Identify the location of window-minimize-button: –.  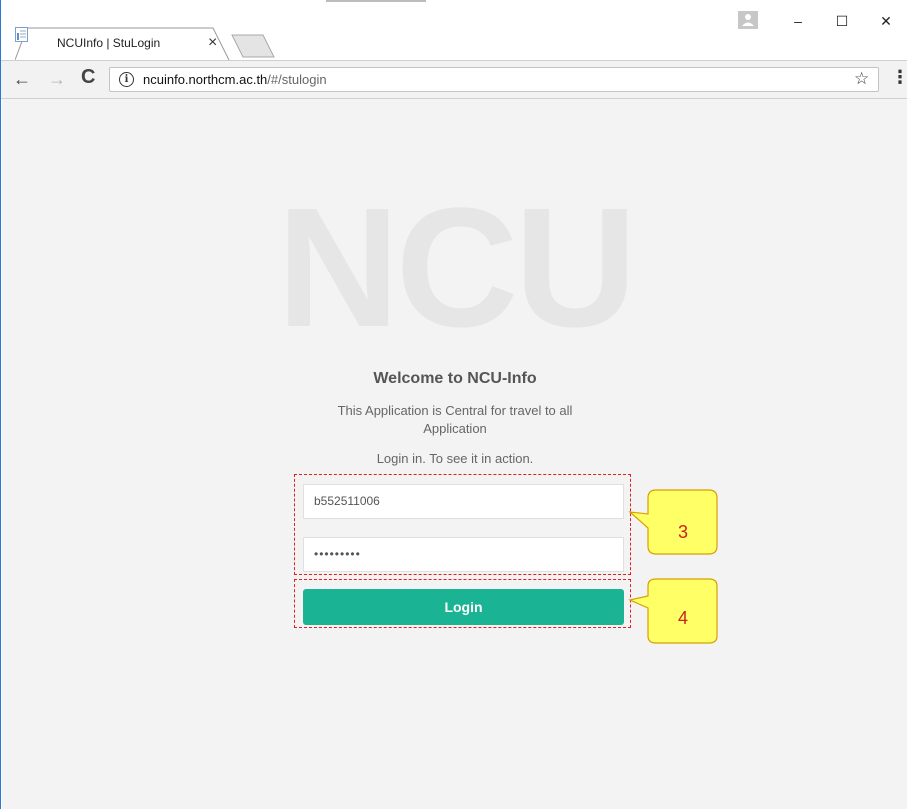
(798, 23).